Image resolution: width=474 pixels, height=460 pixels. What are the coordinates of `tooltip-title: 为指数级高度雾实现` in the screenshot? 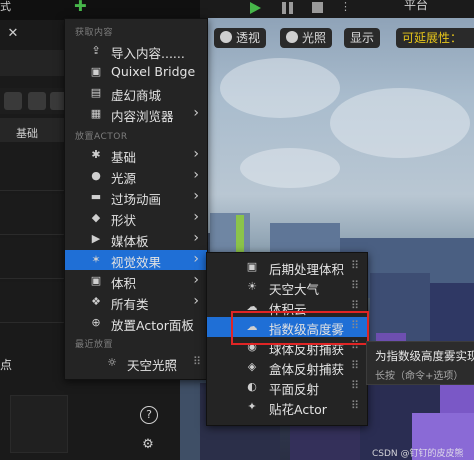 It's located at (424, 356).